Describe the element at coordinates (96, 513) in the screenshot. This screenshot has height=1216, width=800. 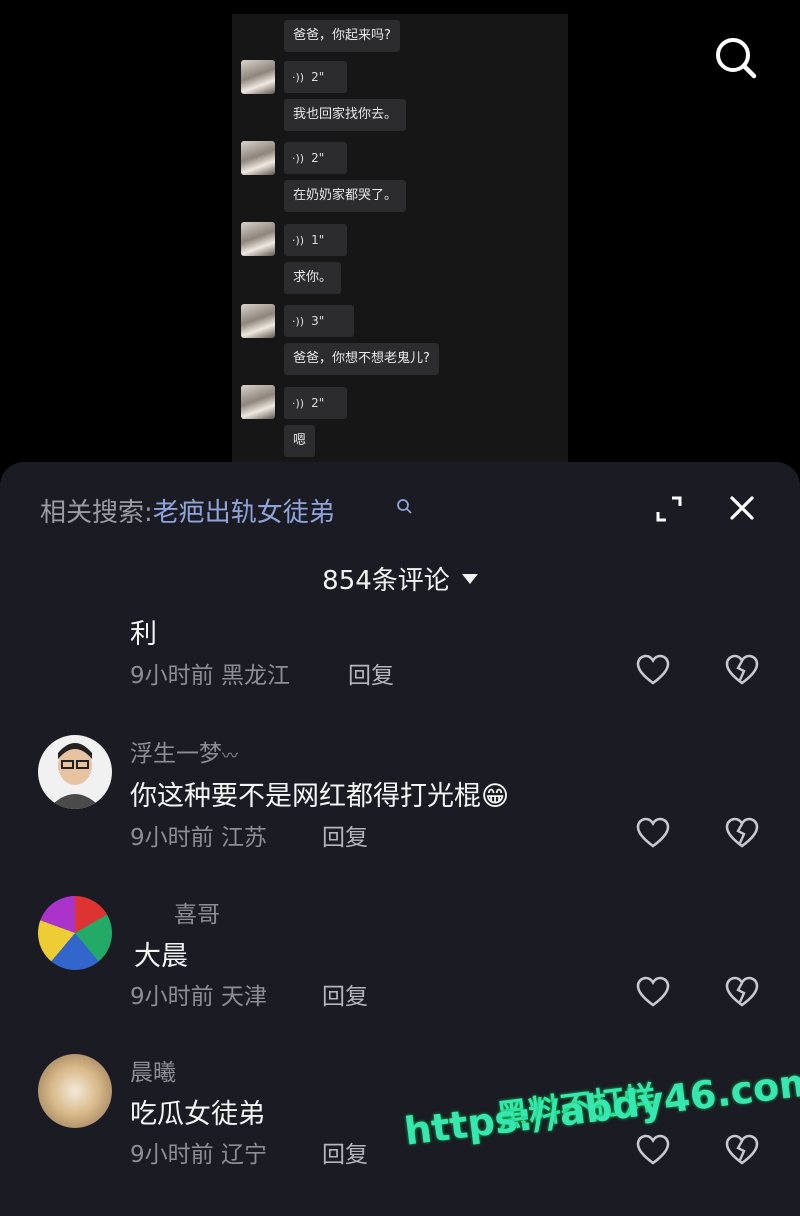
I see `related-search-label: 相关搜索:` at that location.